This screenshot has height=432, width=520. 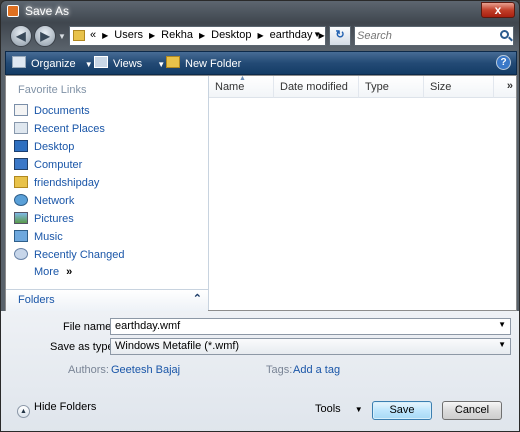 What do you see at coordinates (107, 300) in the screenshot?
I see `folders-toggle: Folders ⌃` at bounding box center [107, 300].